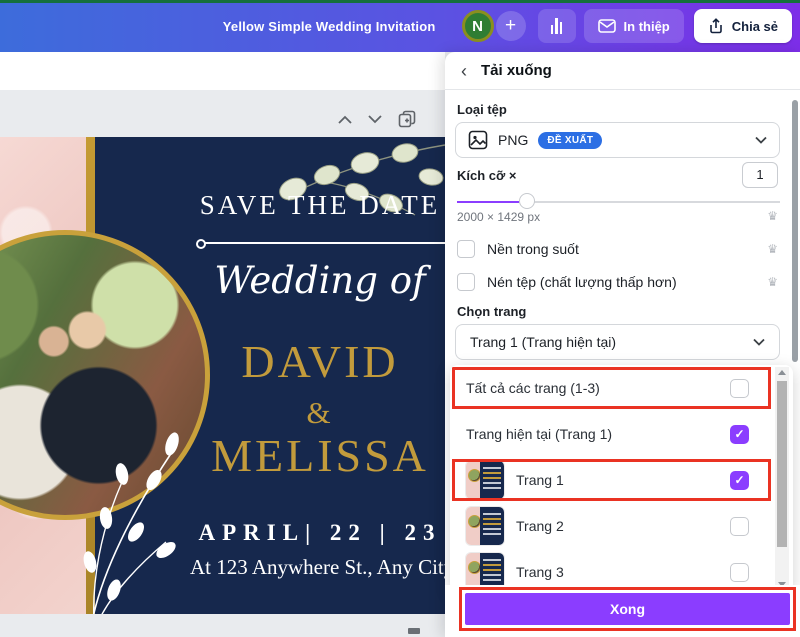 The width and height of the screenshot is (800, 637). Describe the element at coordinates (131, 523) in the screenshot. I see `white-floral-branch-graphic` at that location.